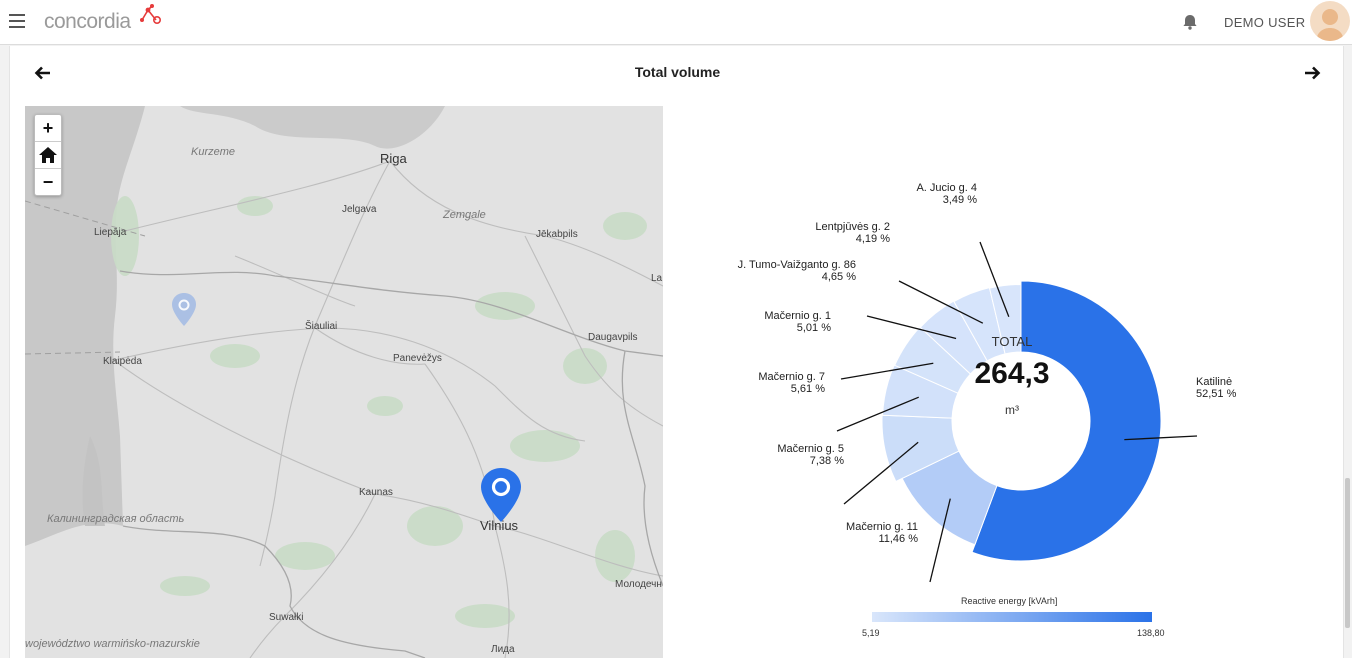 The width and height of the screenshot is (1352, 658). What do you see at coordinates (1347, 553) in the screenshot?
I see `scrollbar` at bounding box center [1347, 553].